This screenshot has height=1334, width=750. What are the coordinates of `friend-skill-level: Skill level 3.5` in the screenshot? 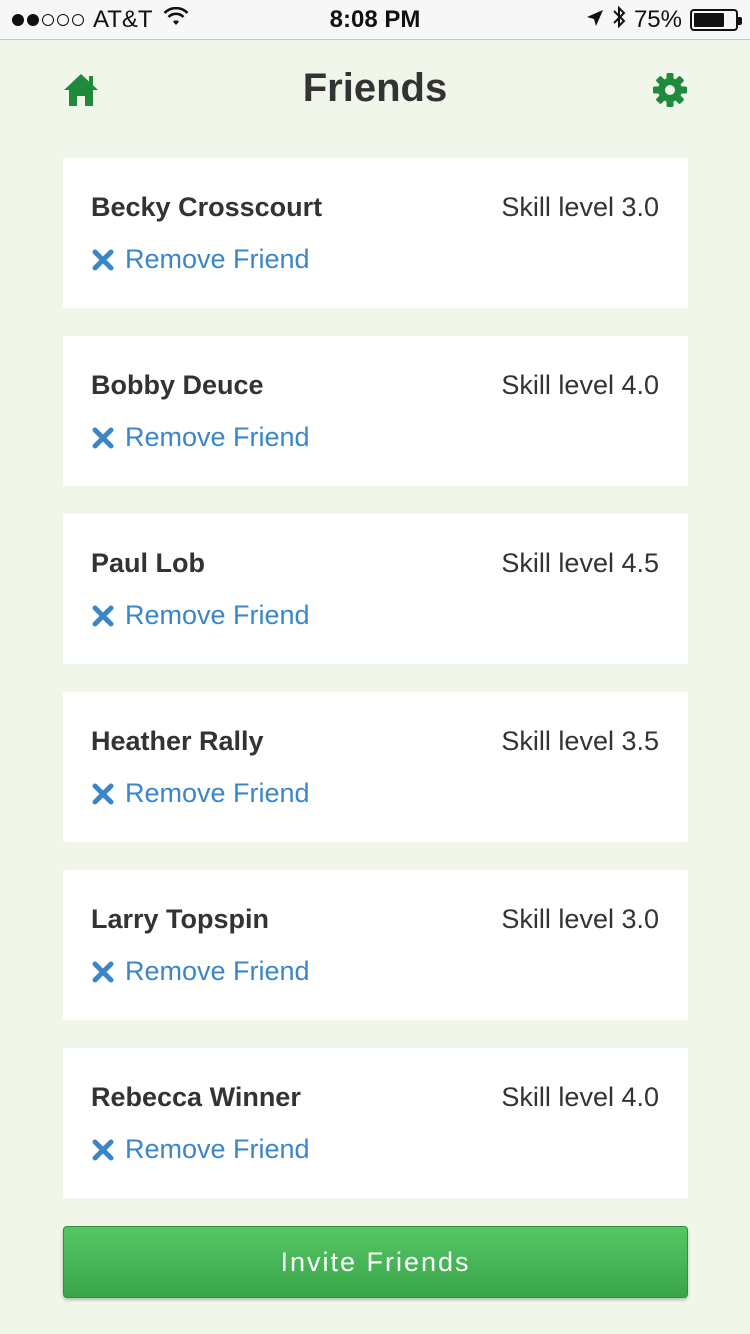 It's located at (580, 741).